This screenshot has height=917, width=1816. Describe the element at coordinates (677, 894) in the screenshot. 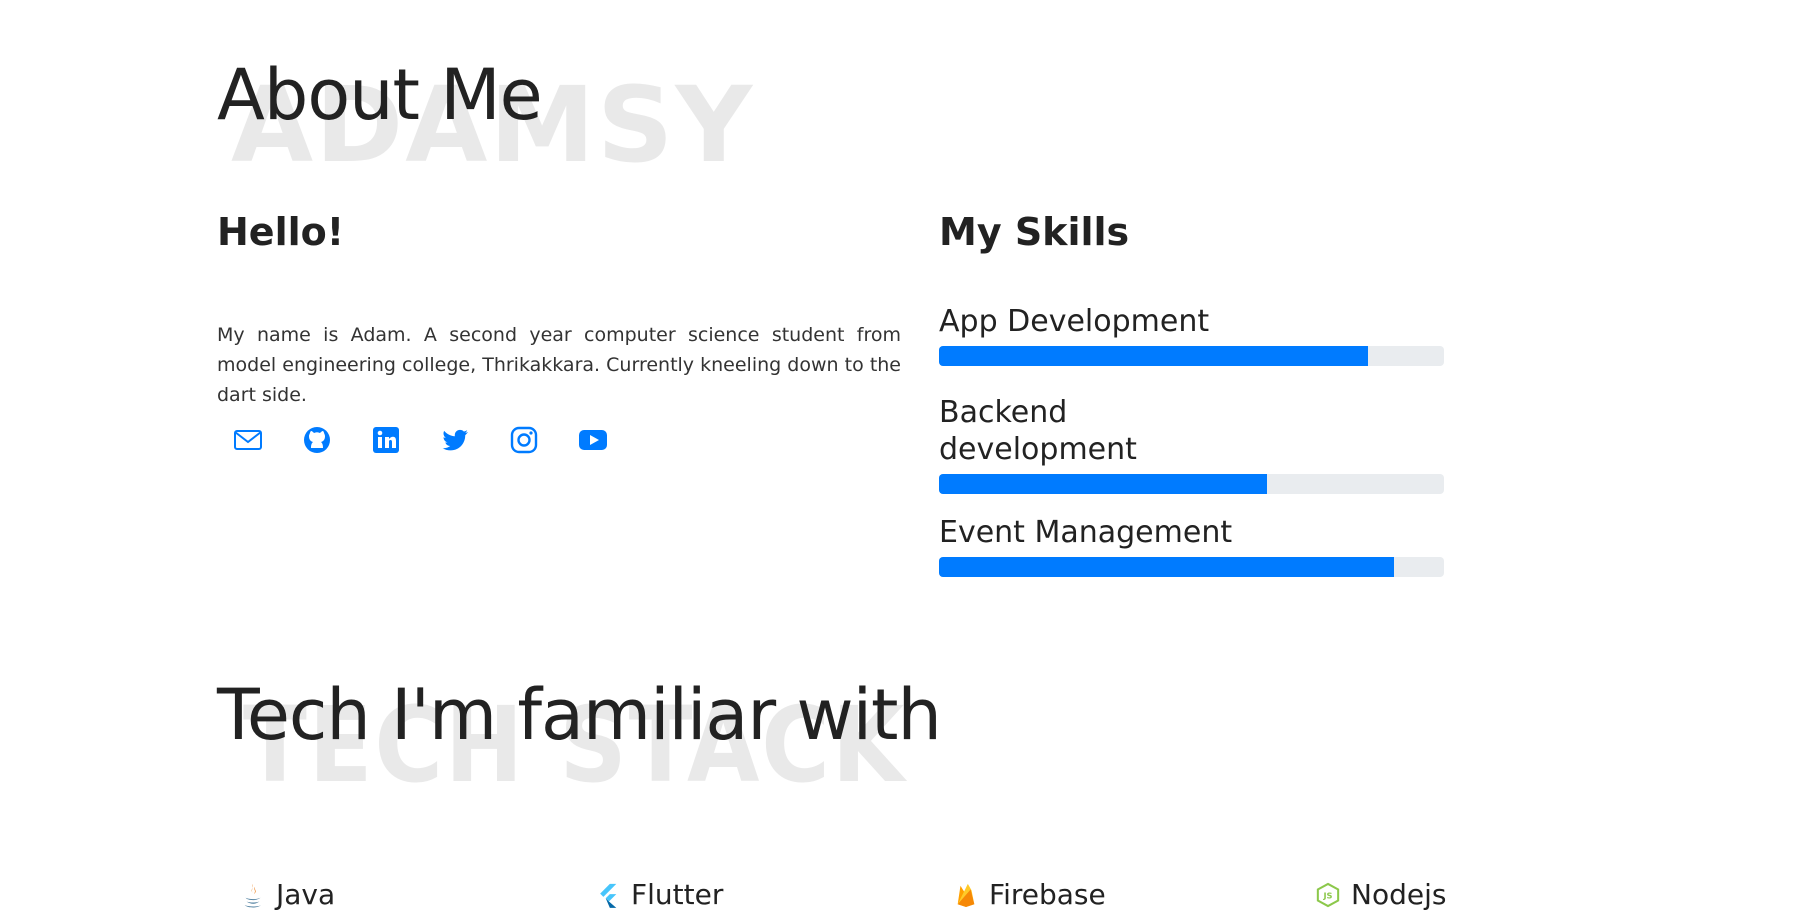

I see `tech-label: Flutter` at that location.